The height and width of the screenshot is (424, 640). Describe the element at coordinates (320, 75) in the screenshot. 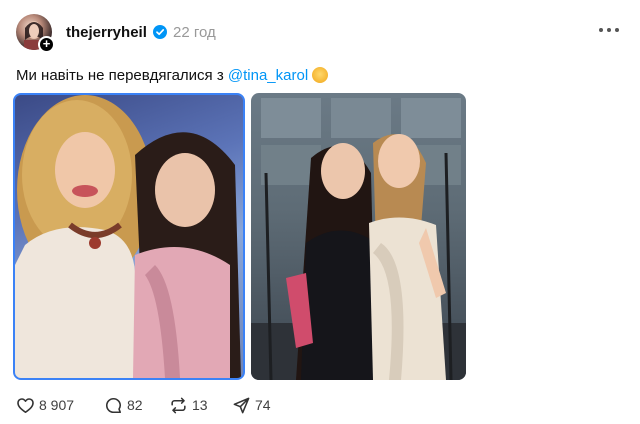

I see `face-with-hand-over-mouth-emoji-icon` at that location.